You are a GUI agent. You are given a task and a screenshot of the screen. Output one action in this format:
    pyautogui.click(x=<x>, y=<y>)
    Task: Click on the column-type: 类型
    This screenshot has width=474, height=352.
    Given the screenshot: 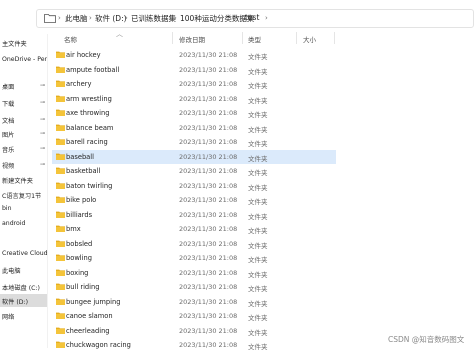 What is the action you would take?
    pyautogui.click(x=254, y=39)
    